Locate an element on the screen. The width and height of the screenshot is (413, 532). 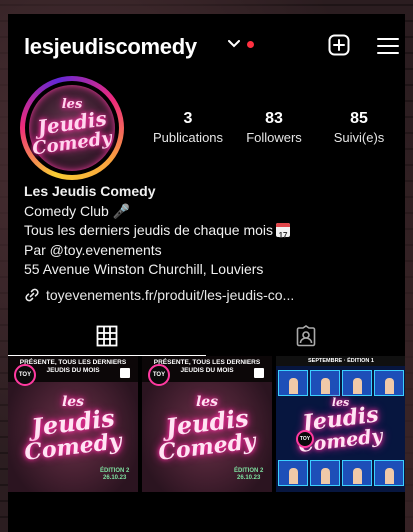
bio-text: Tous les derniers jeudis de chaque mois is located at coordinates (149, 230).